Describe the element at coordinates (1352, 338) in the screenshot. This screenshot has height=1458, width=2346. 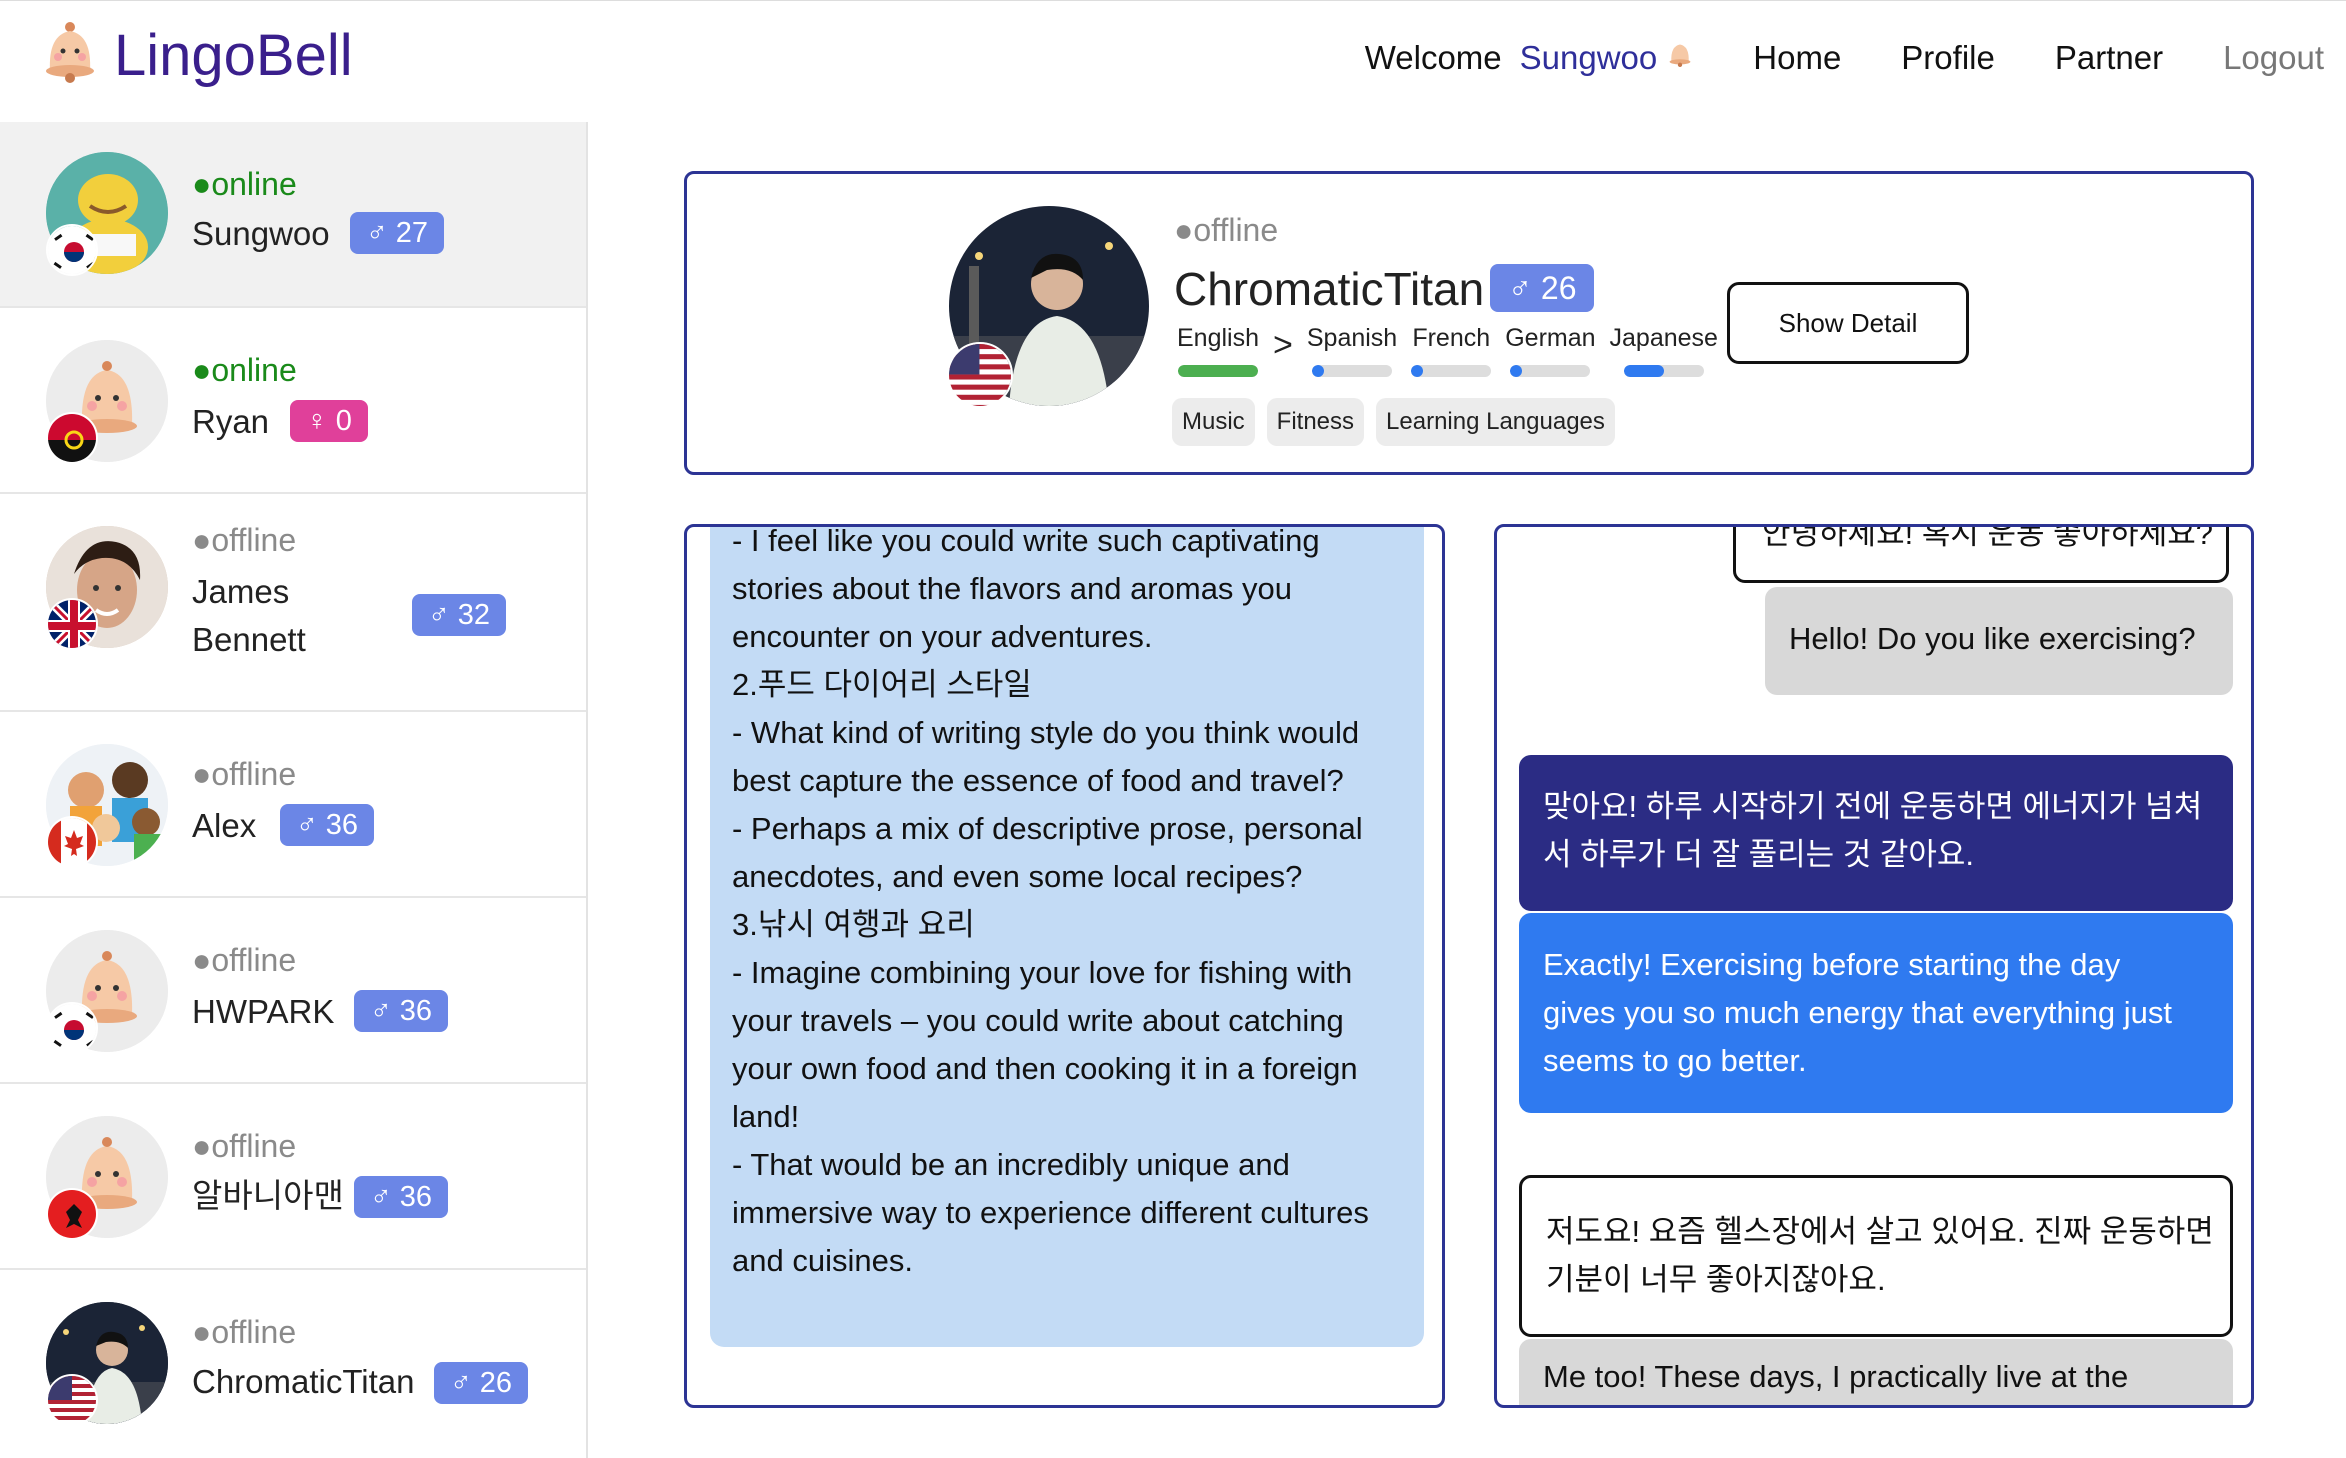
I see `language-label: Spanish` at that location.